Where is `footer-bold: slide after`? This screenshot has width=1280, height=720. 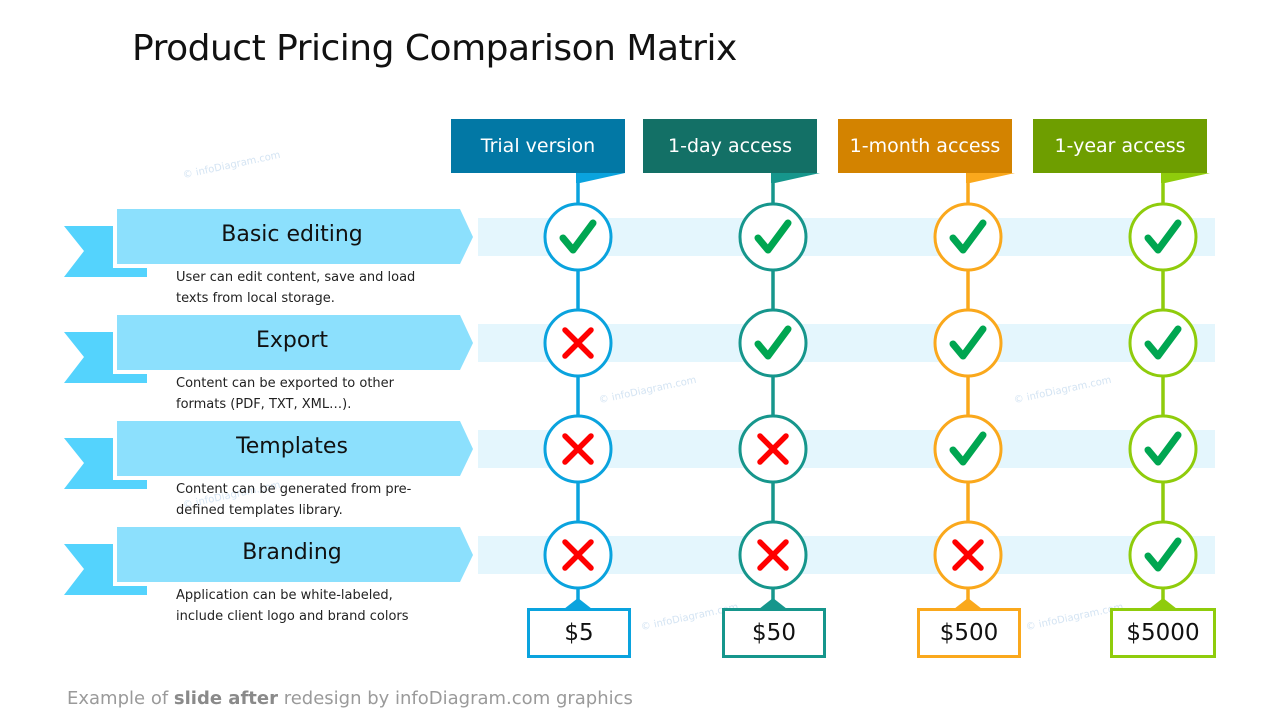 footer-bold: slide after is located at coordinates (225, 698).